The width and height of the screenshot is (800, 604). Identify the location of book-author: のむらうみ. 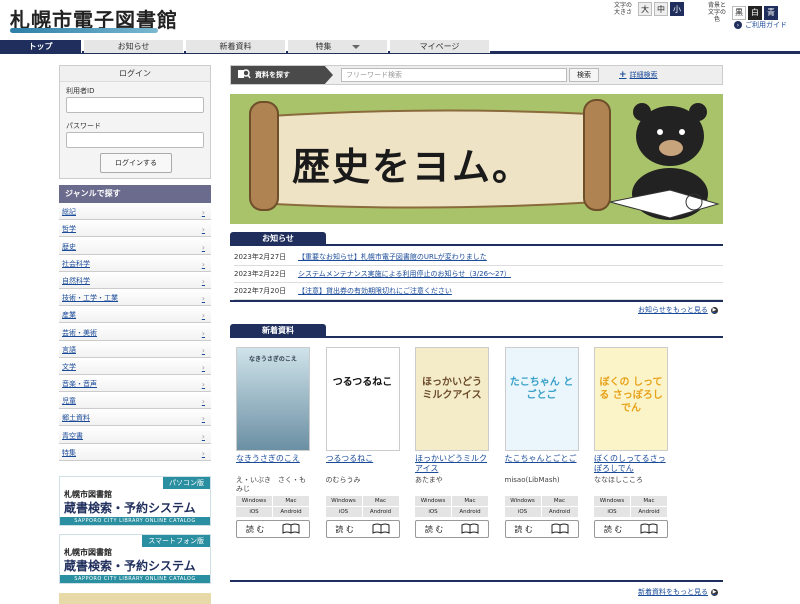
(343, 480).